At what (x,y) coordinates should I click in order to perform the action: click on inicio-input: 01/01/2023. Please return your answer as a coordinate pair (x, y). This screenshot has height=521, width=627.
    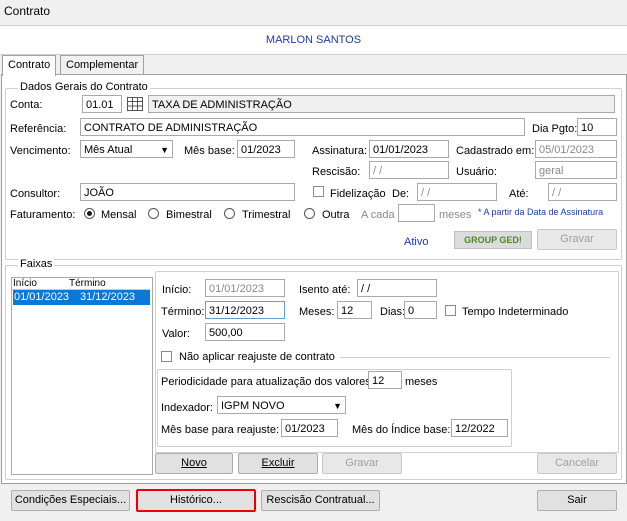
    Looking at the image, I should click on (245, 288).